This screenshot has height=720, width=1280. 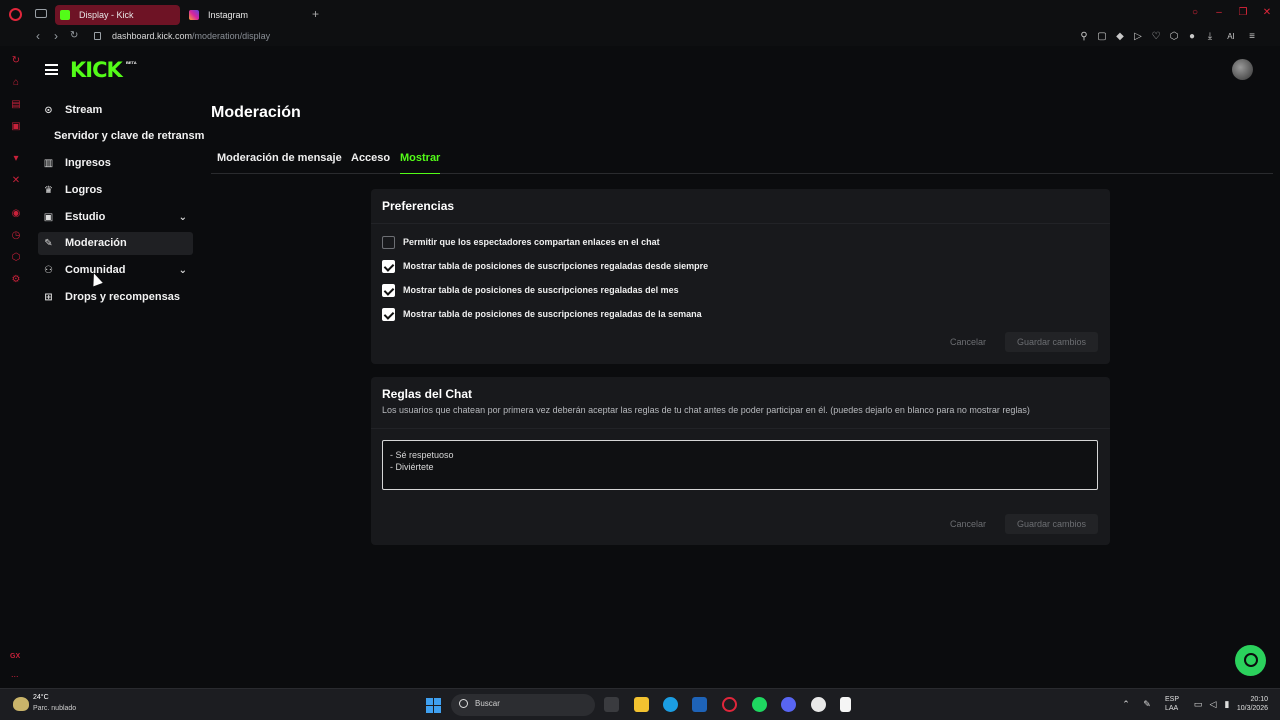 What do you see at coordinates (115, 270) in the screenshot?
I see `sidebar-item-comunidad: ⚇ Comunidad ⌄` at bounding box center [115, 270].